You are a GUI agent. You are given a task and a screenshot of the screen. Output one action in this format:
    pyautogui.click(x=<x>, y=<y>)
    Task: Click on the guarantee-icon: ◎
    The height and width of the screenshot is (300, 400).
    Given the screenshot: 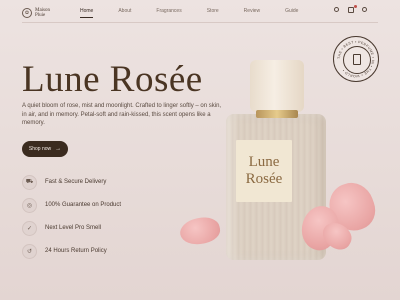 What is the action you would take?
    pyautogui.click(x=29, y=205)
    